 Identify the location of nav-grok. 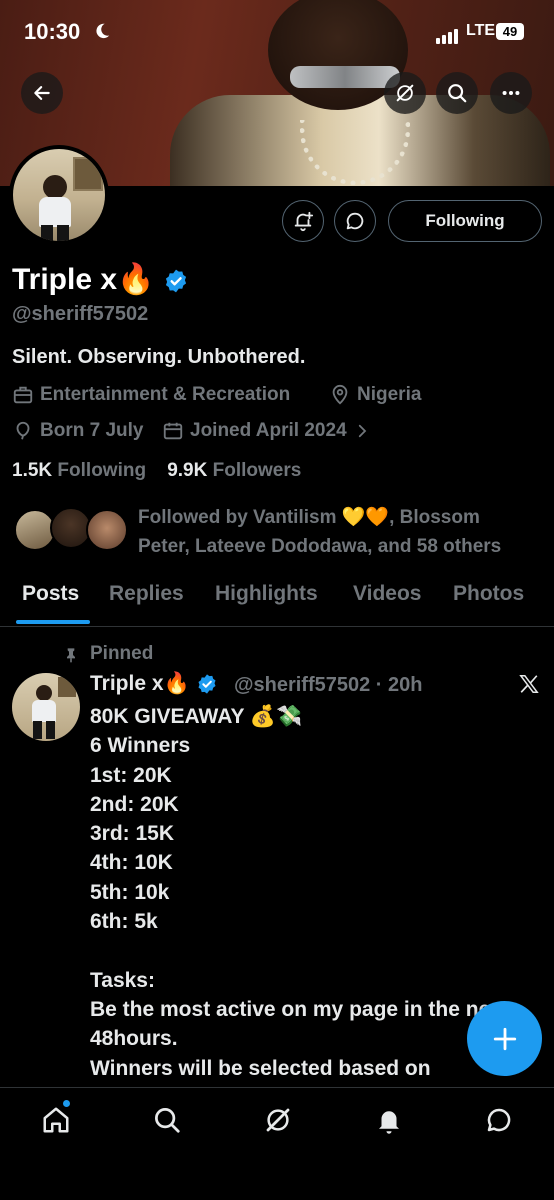
(278, 1120).